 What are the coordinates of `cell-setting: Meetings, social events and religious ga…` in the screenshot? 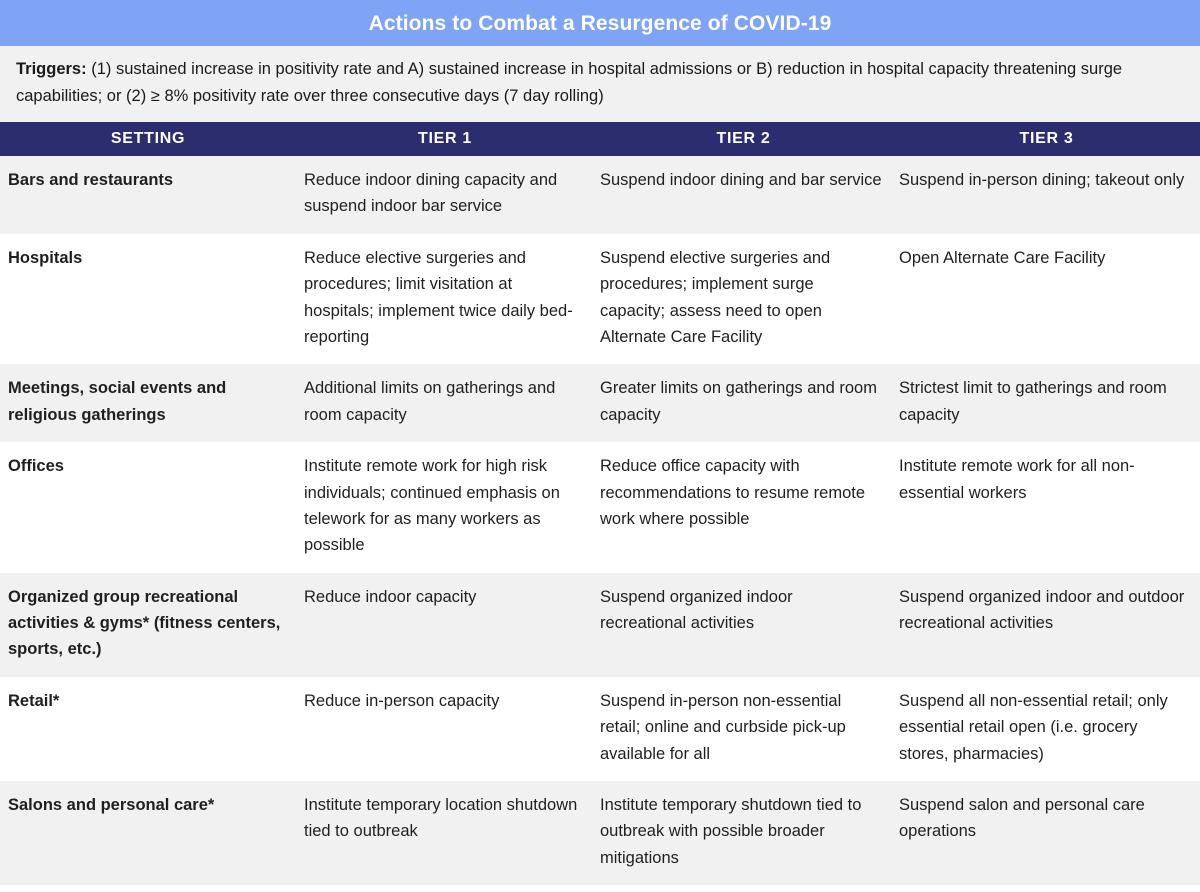 It's located at (148, 403).